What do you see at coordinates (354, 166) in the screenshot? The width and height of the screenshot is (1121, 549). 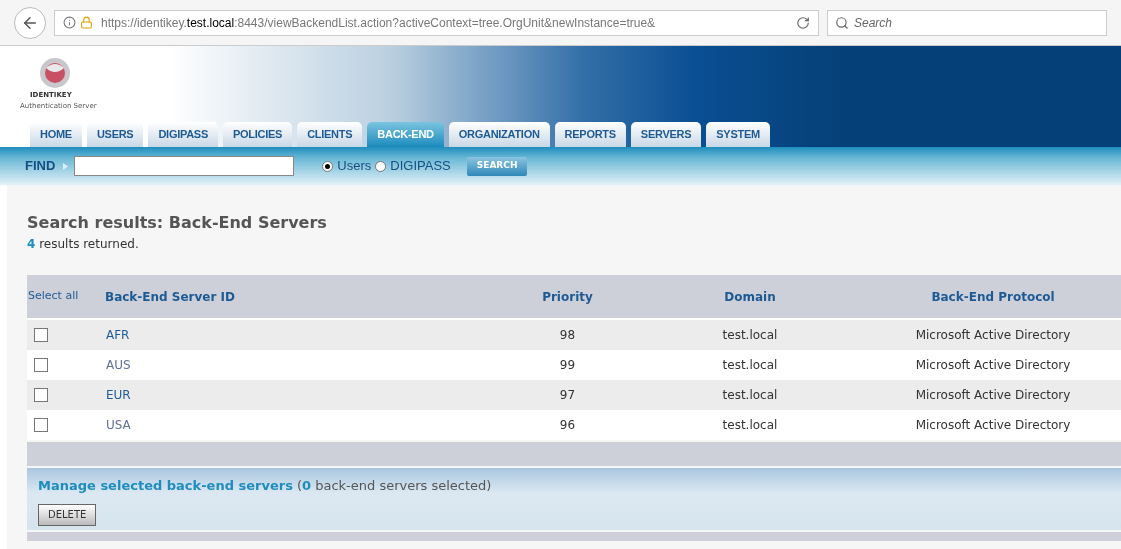 I see `radio-label: Users` at bounding box center [354, 166].